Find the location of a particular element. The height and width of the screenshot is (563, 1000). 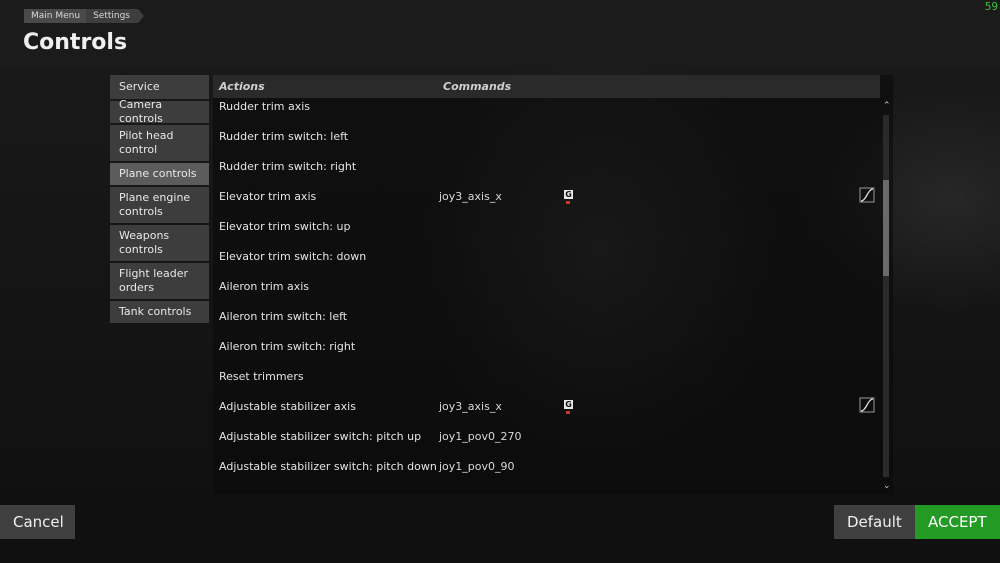

breadcrumb-arrow-icon is located at coordinates (140, 16).